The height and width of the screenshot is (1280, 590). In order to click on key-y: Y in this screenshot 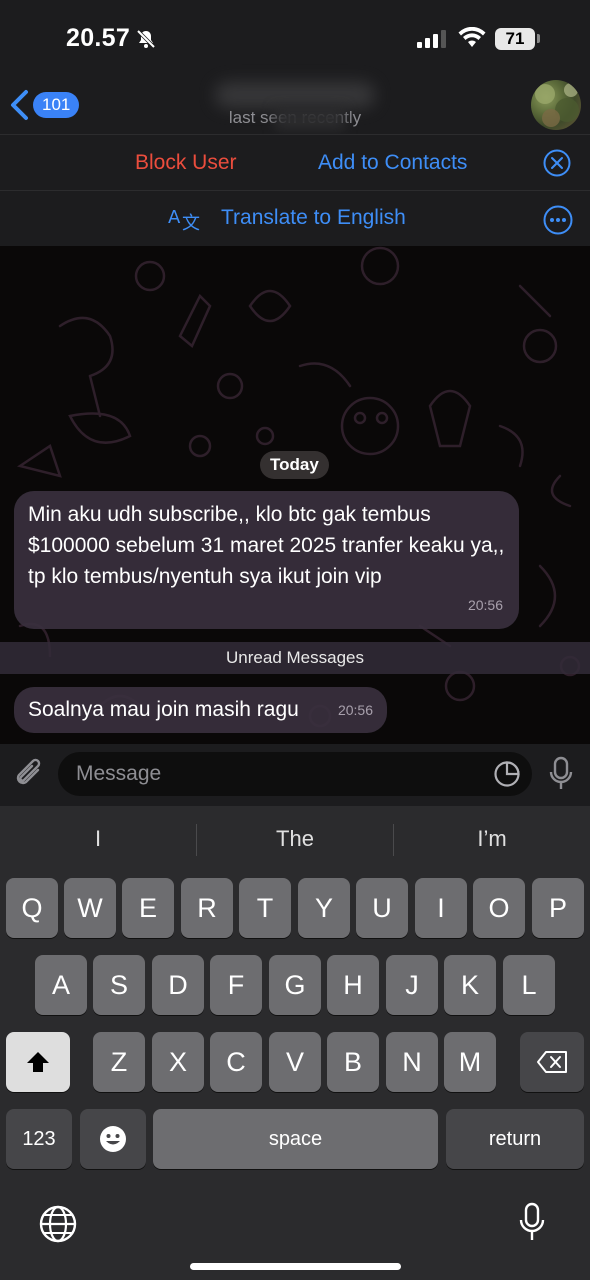, I will do `click(324, 908)`.